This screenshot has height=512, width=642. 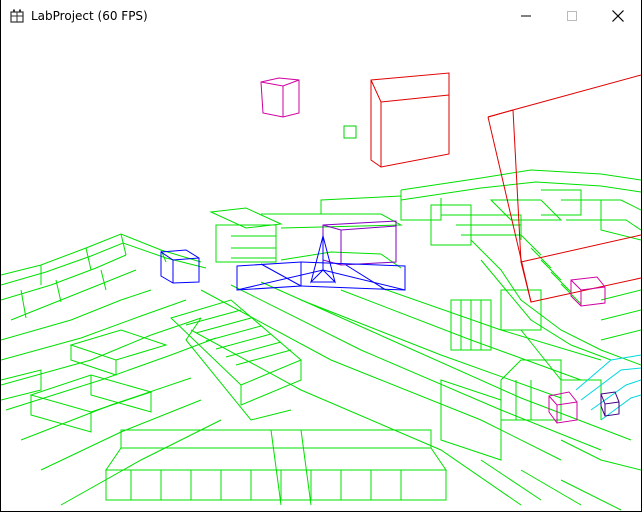 I want to click on close-icon, so click(x=618, y=15).